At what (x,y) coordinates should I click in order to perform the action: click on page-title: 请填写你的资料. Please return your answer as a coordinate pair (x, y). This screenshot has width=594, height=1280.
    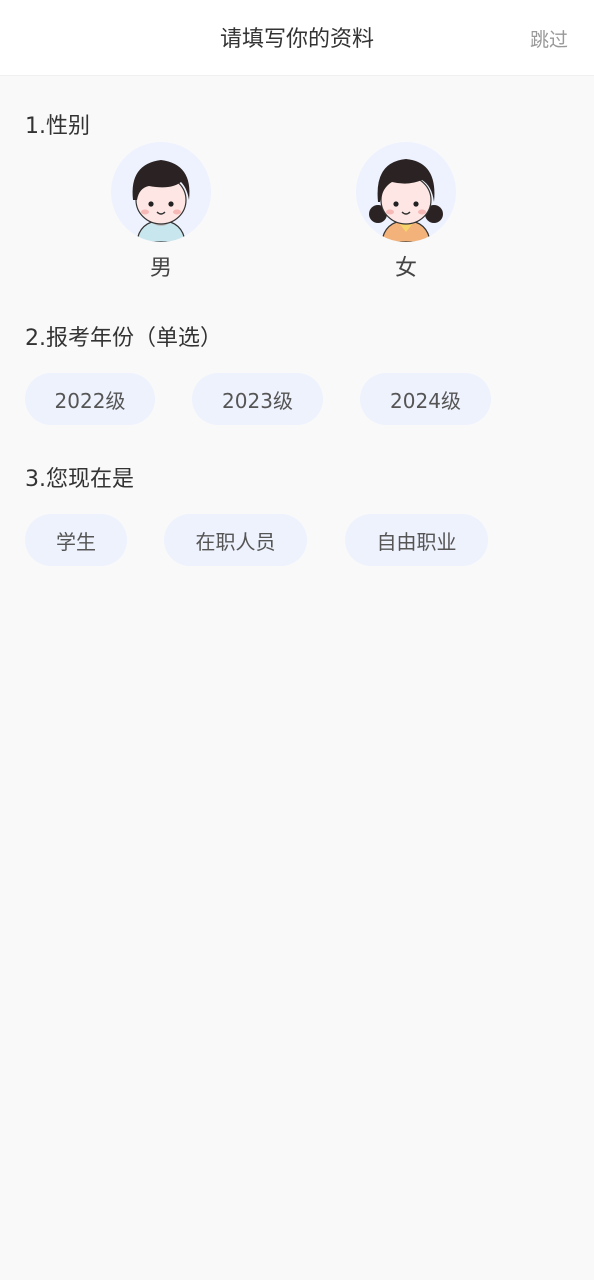
    Looking at the image, I should click on (296, 39).